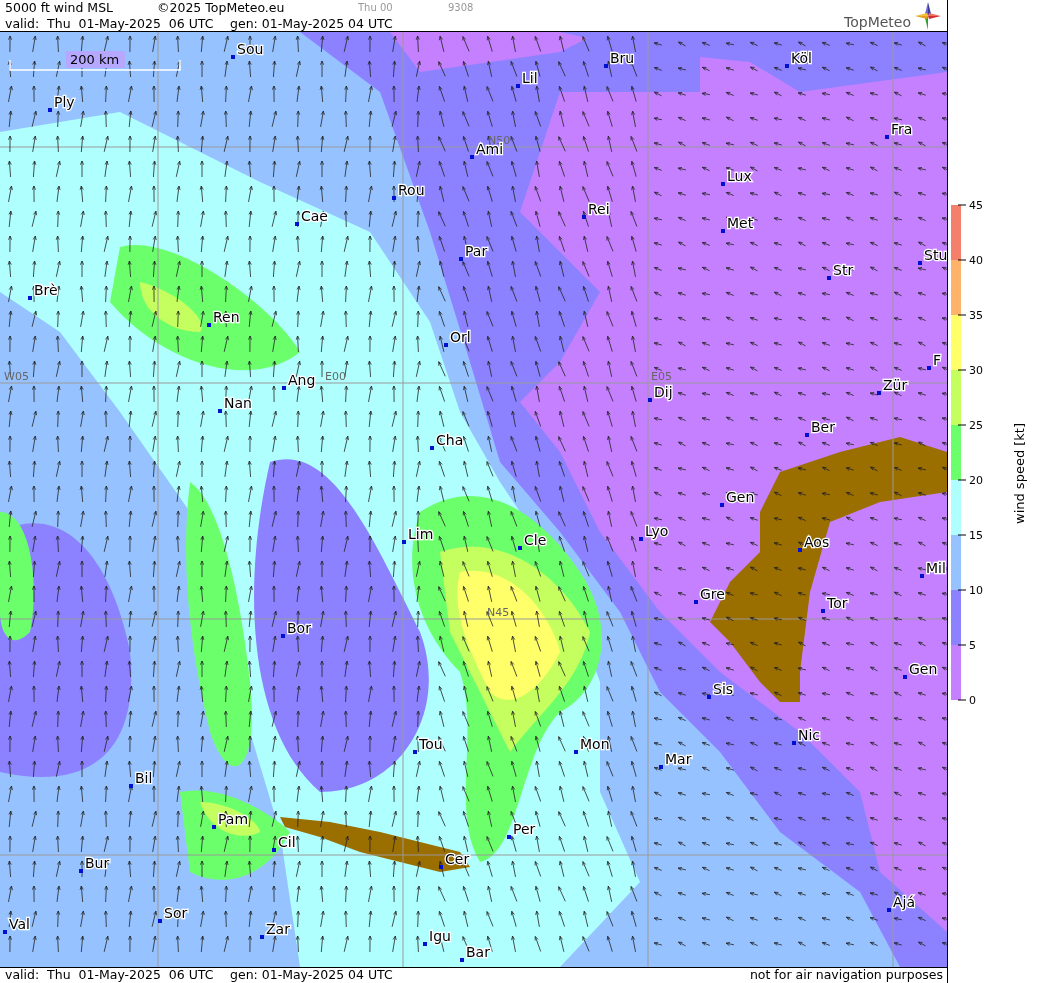  What do you see at coordinates (221, 7) in the screenshot?
I see `copyright-text: ©2025 TopMeteo.eu` at bounding box center [221, 7].